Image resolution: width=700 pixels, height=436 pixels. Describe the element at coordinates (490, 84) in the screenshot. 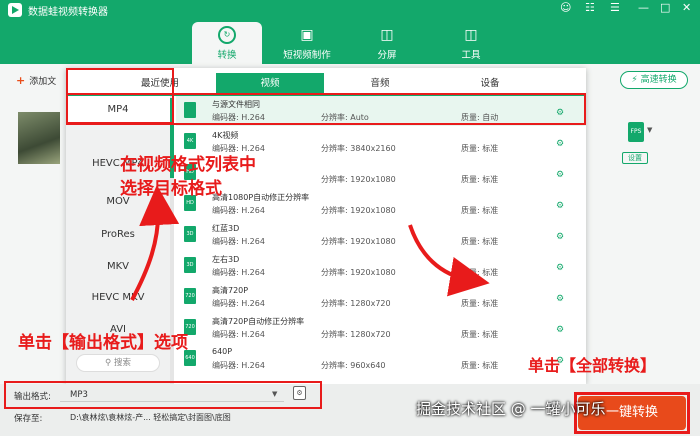

I see `tab-device: 设备` at that location.